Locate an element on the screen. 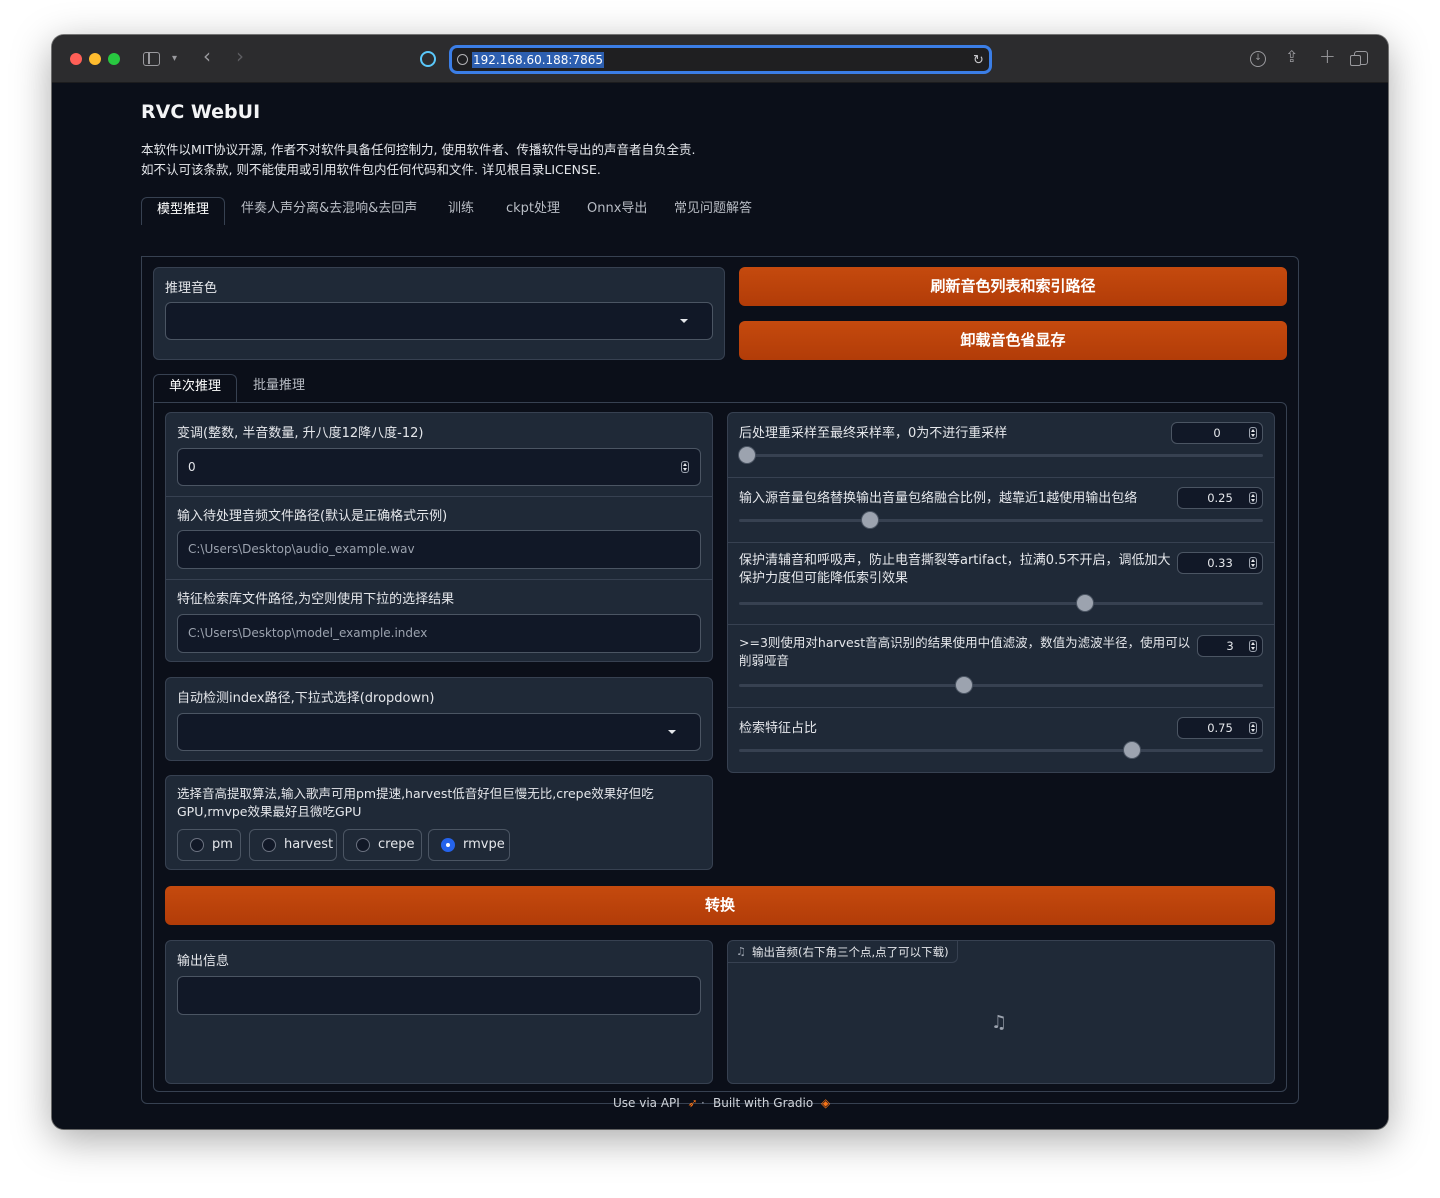 Image resolution: width=1440 pixels, height=1198 pixels. resample-slider is located at coordinates (1001, 455).